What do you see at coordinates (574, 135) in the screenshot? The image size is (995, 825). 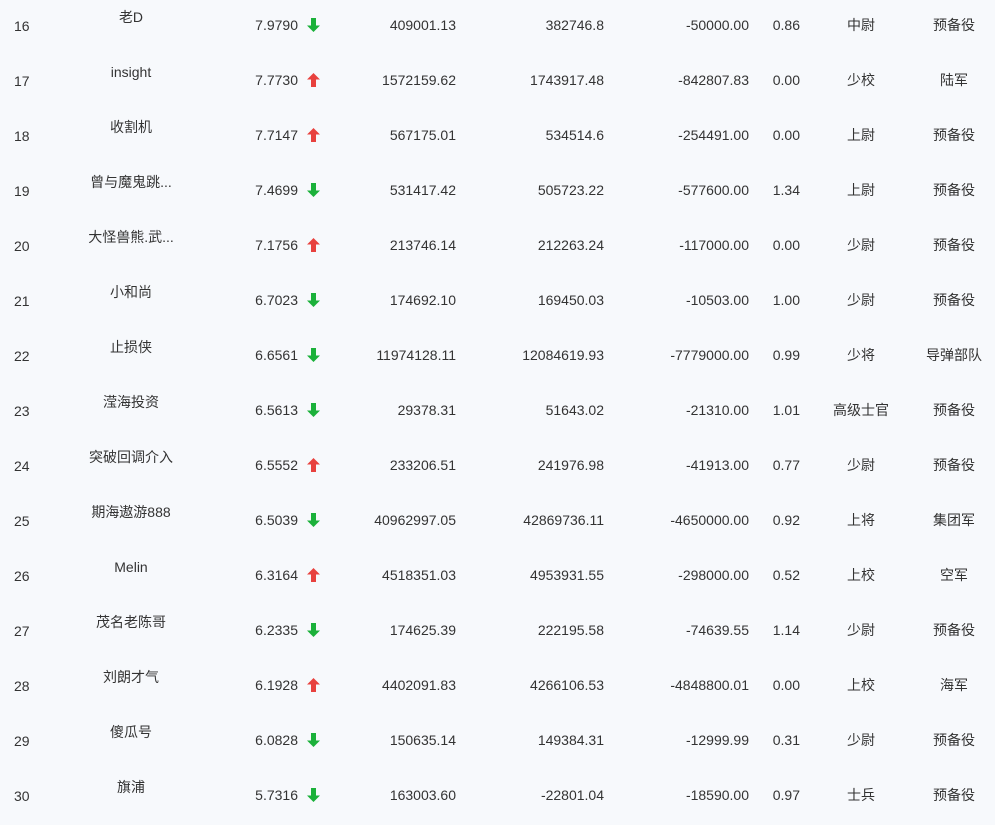 I see `value-2: 534514.6` at bounding box center [574, 135].